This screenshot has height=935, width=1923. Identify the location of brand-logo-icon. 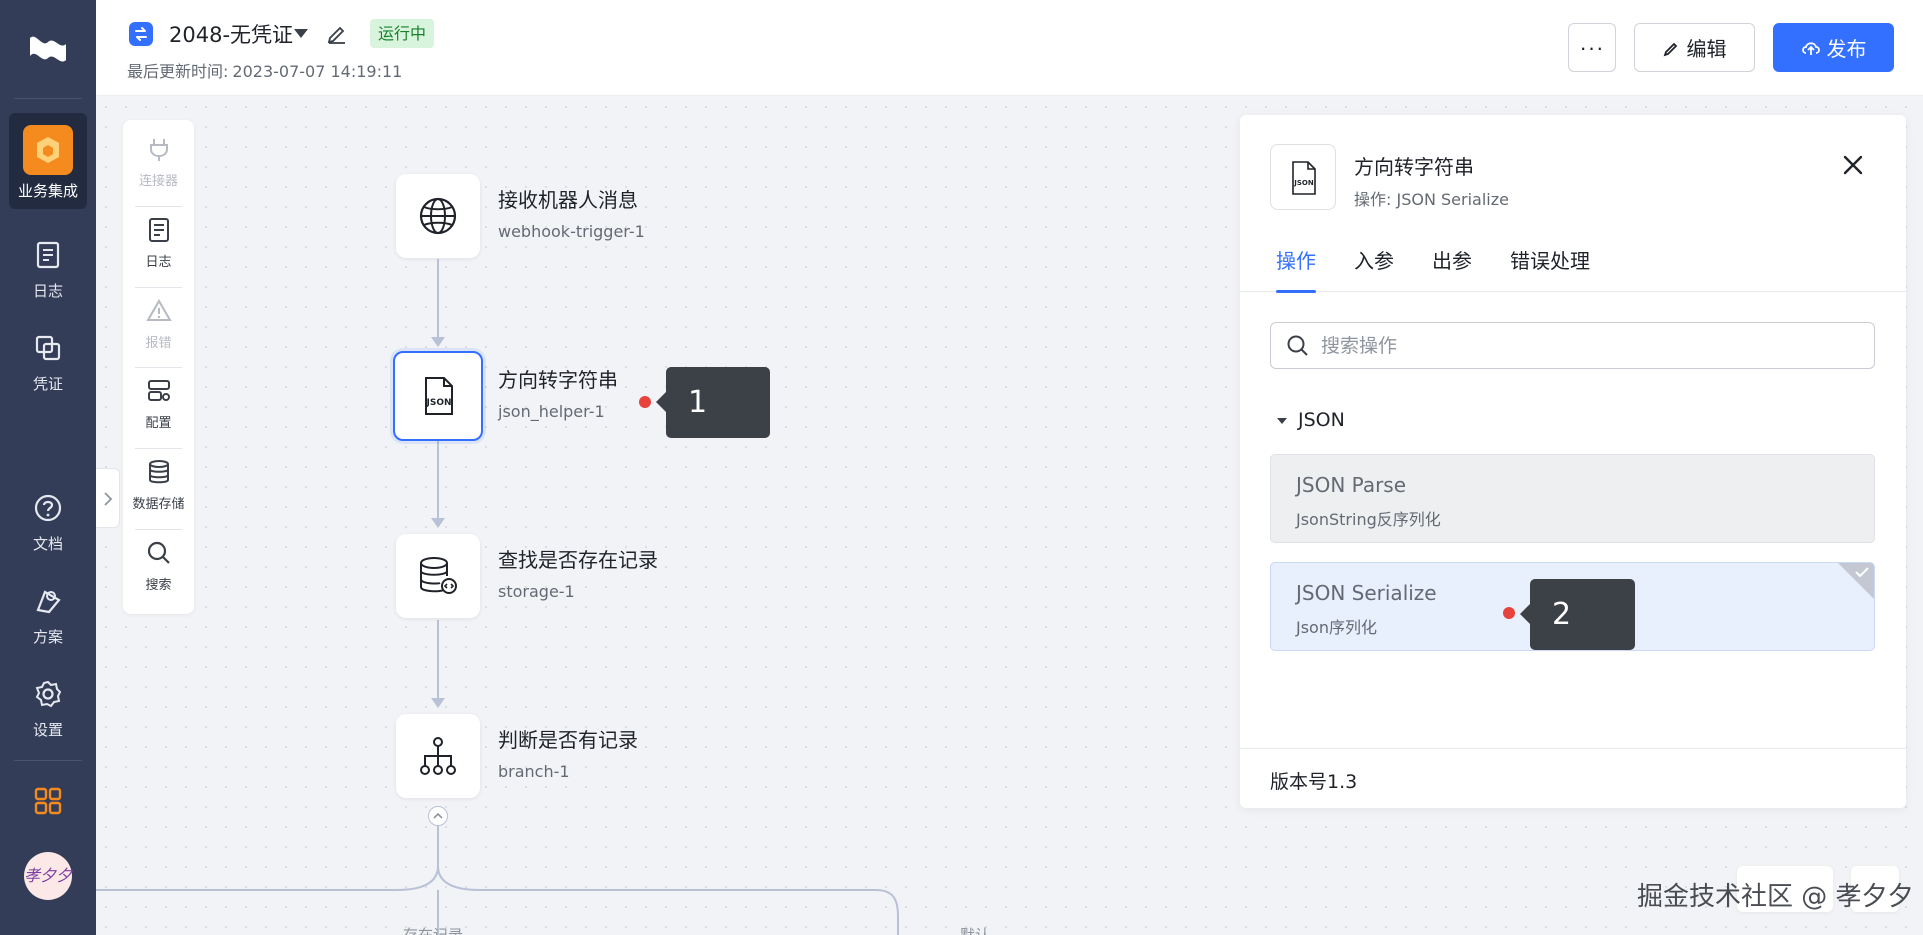
(48, 50).